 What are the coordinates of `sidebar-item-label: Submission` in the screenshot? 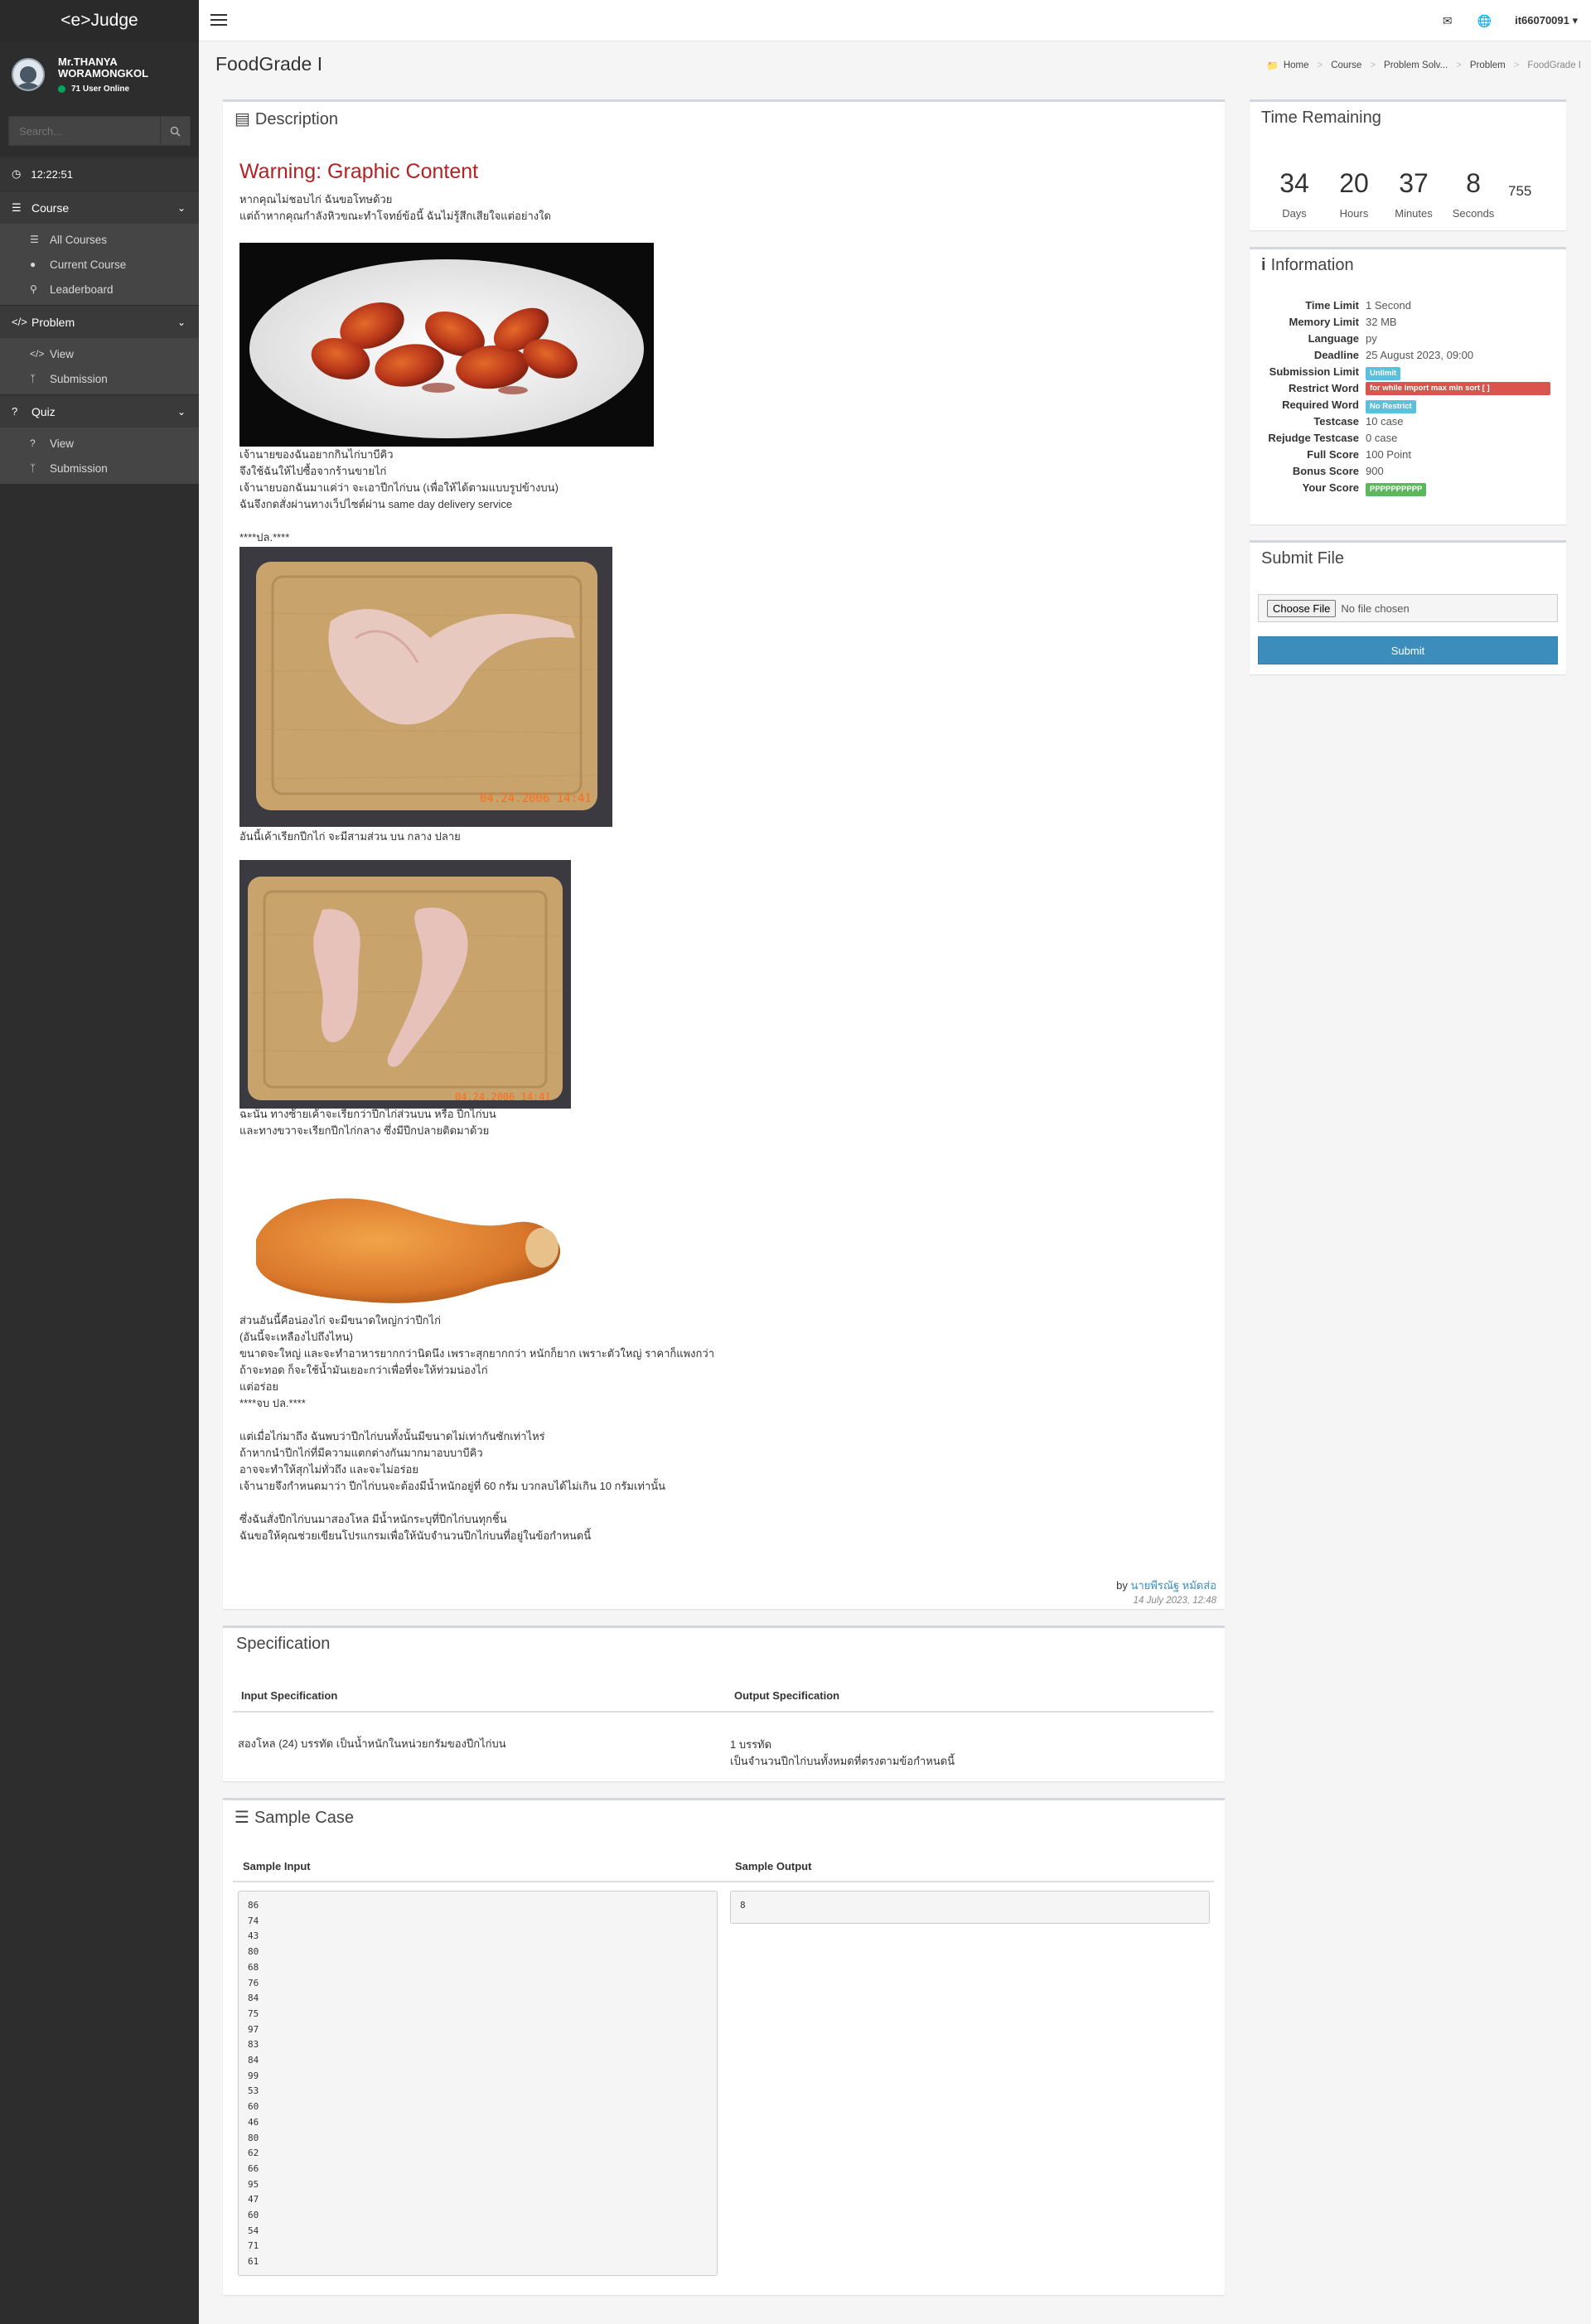 It's located at (79, 468).